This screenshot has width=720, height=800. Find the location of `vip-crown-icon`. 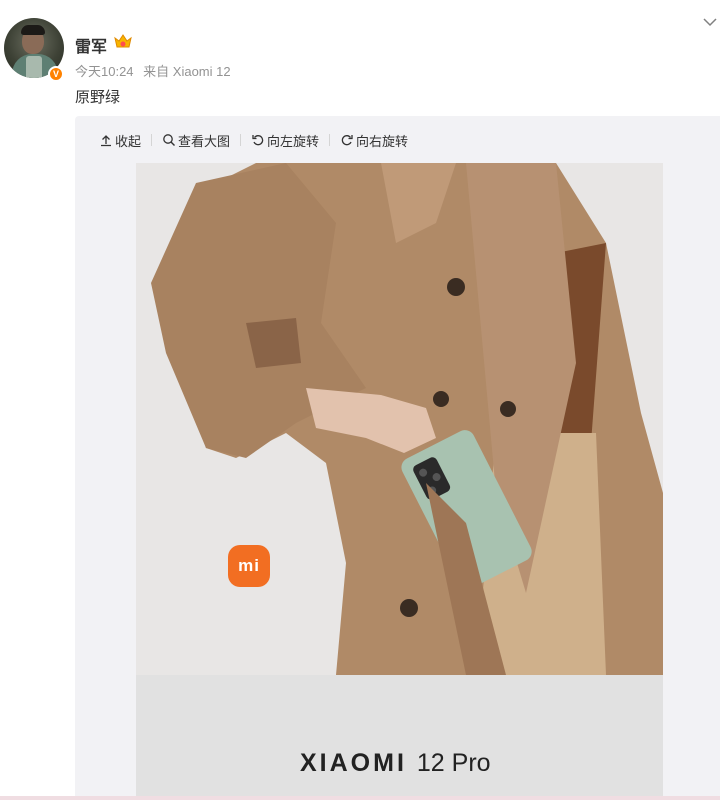

vip-crown-icon is located at coordinates (123, 41).